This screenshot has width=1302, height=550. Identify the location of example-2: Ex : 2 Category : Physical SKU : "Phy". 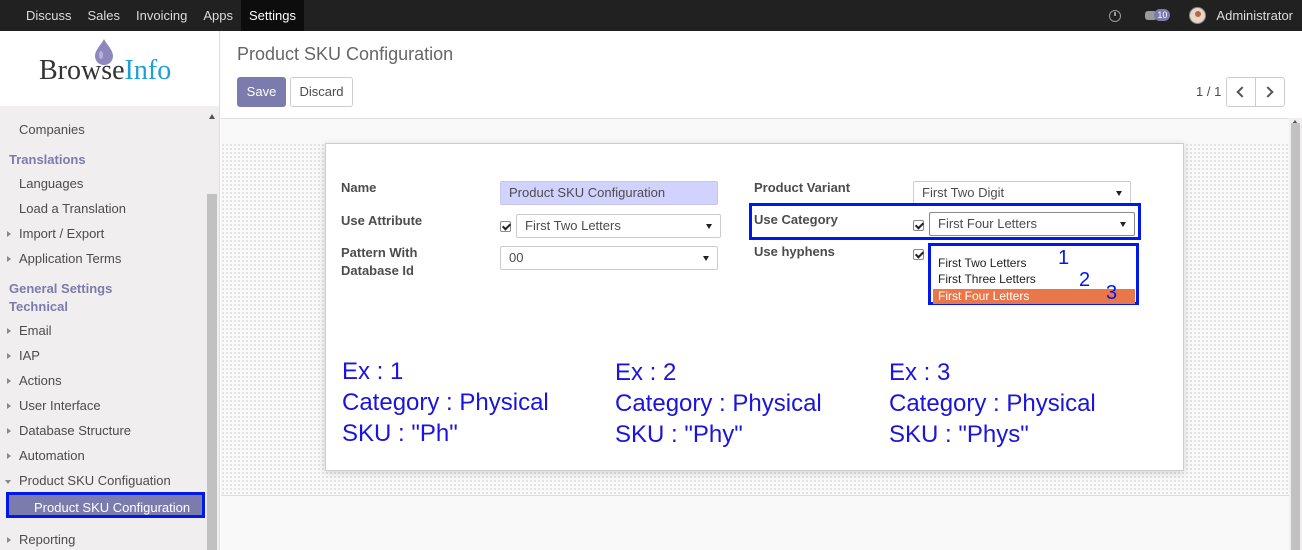
(718, 403).